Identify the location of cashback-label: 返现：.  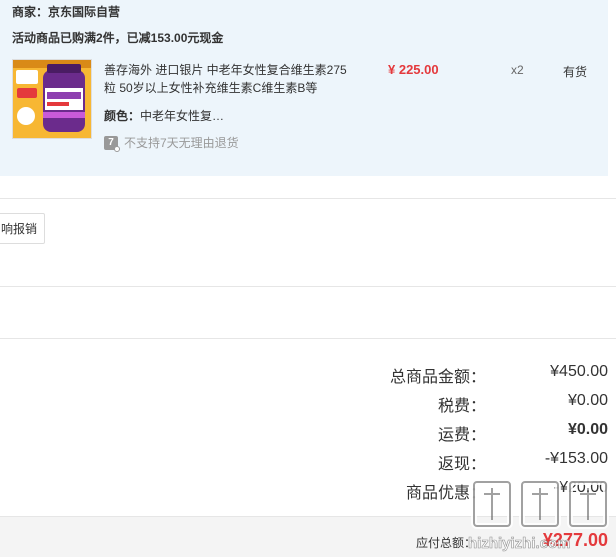
(461, 464).